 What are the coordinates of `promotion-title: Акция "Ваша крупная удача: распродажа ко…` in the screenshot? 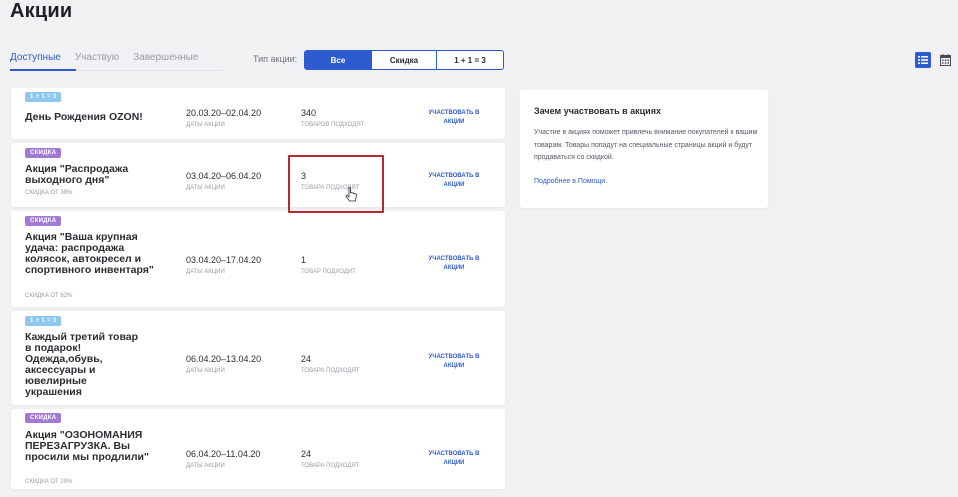 It's located at (89, 253).